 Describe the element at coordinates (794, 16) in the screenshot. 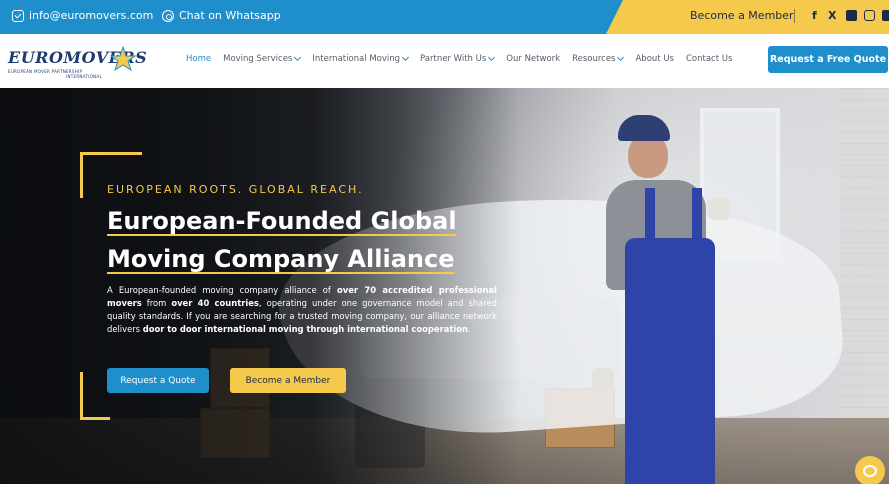

I see `topbar-divider` at that location.